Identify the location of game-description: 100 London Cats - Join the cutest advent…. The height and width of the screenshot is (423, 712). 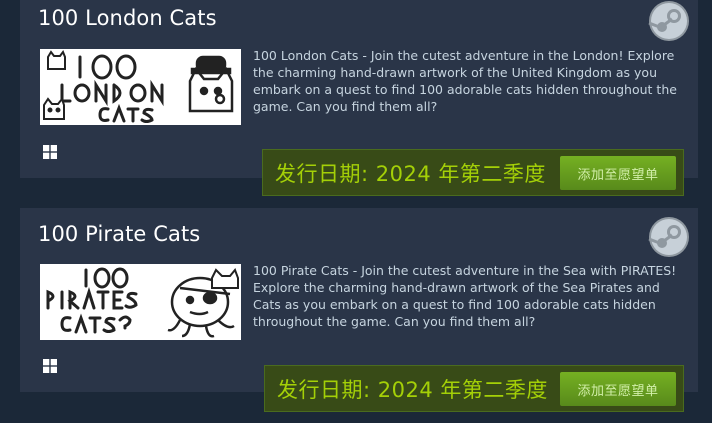
(465, 81).